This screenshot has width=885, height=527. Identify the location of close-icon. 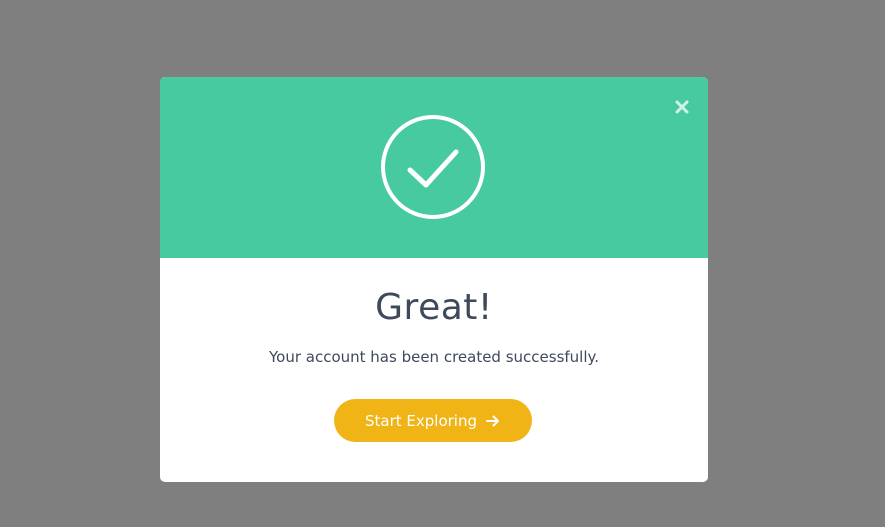
(682, 107).